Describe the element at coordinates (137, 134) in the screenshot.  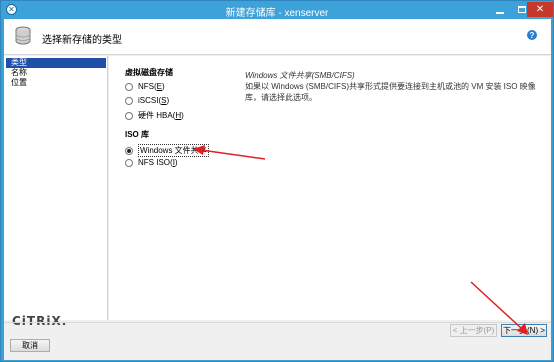
I see `iso-library-heading: ISO 库` at that location.